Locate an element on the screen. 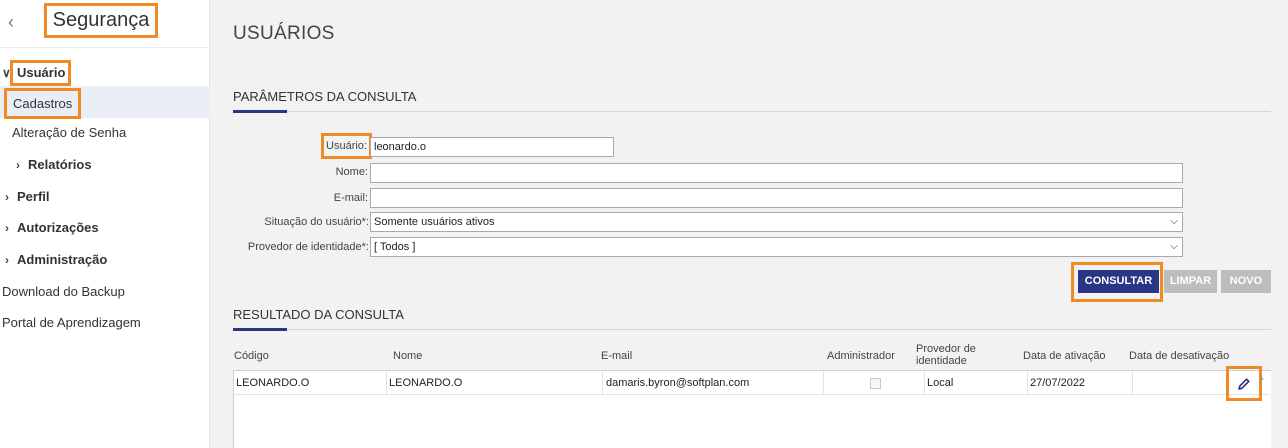 The image size is (1288, 448). sidebar-item-label: Usuário is located at coordinates (41, 73).